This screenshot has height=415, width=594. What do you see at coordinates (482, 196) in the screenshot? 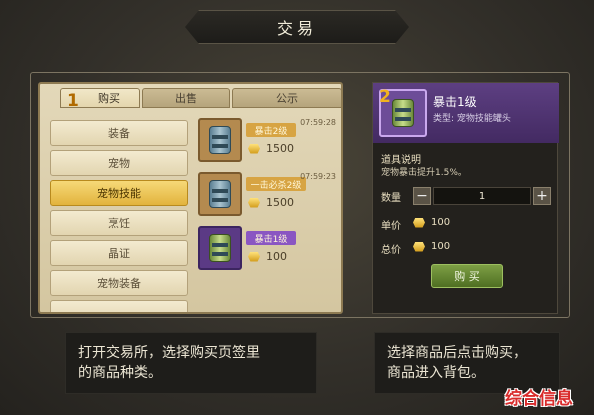
I see `quantity-input` at bounding box center [482, 196].